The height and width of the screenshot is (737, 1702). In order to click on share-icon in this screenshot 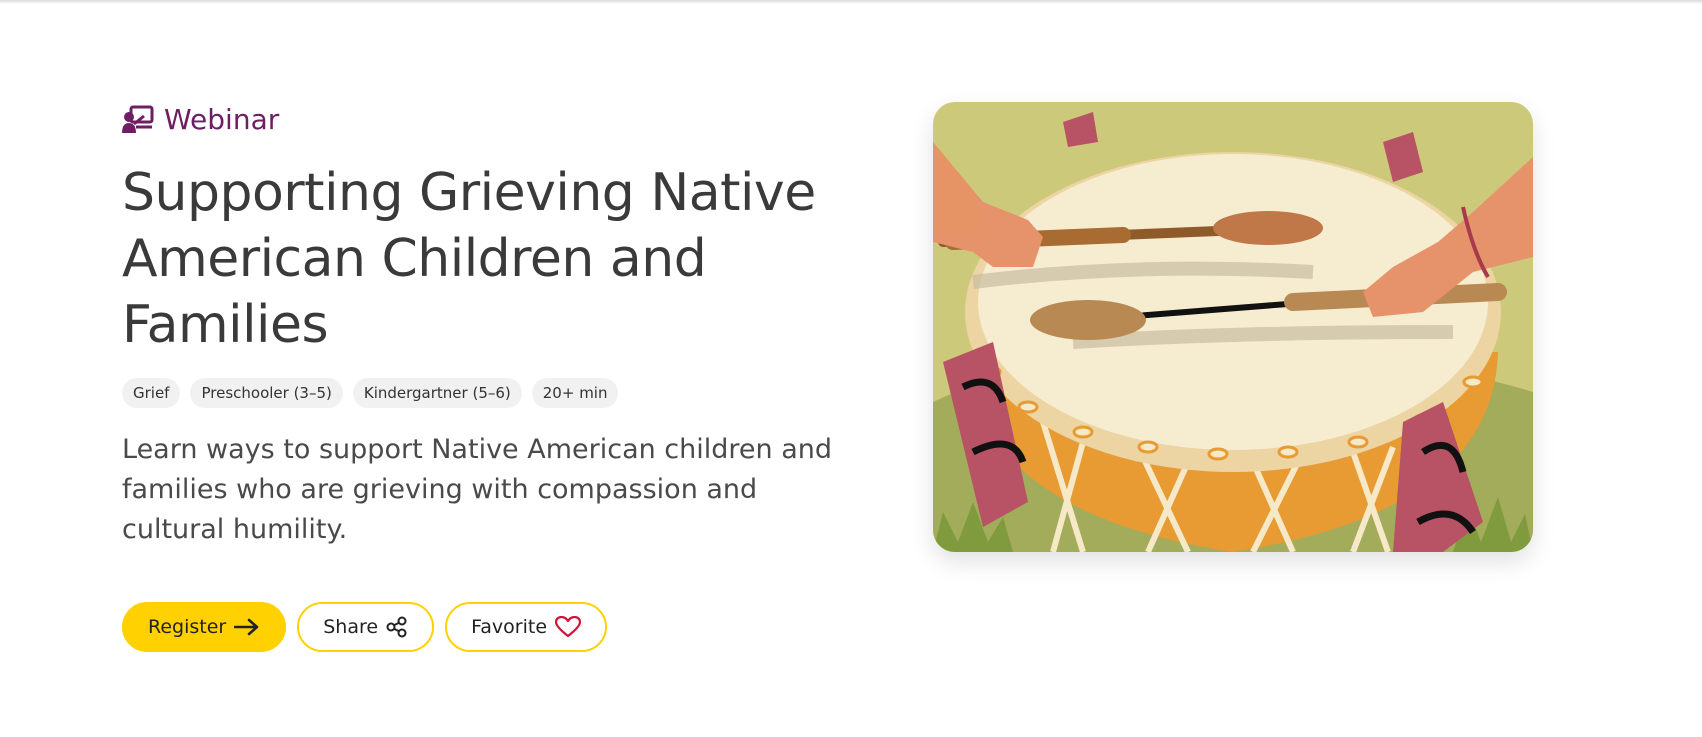, I will do `click(396, 627)`.